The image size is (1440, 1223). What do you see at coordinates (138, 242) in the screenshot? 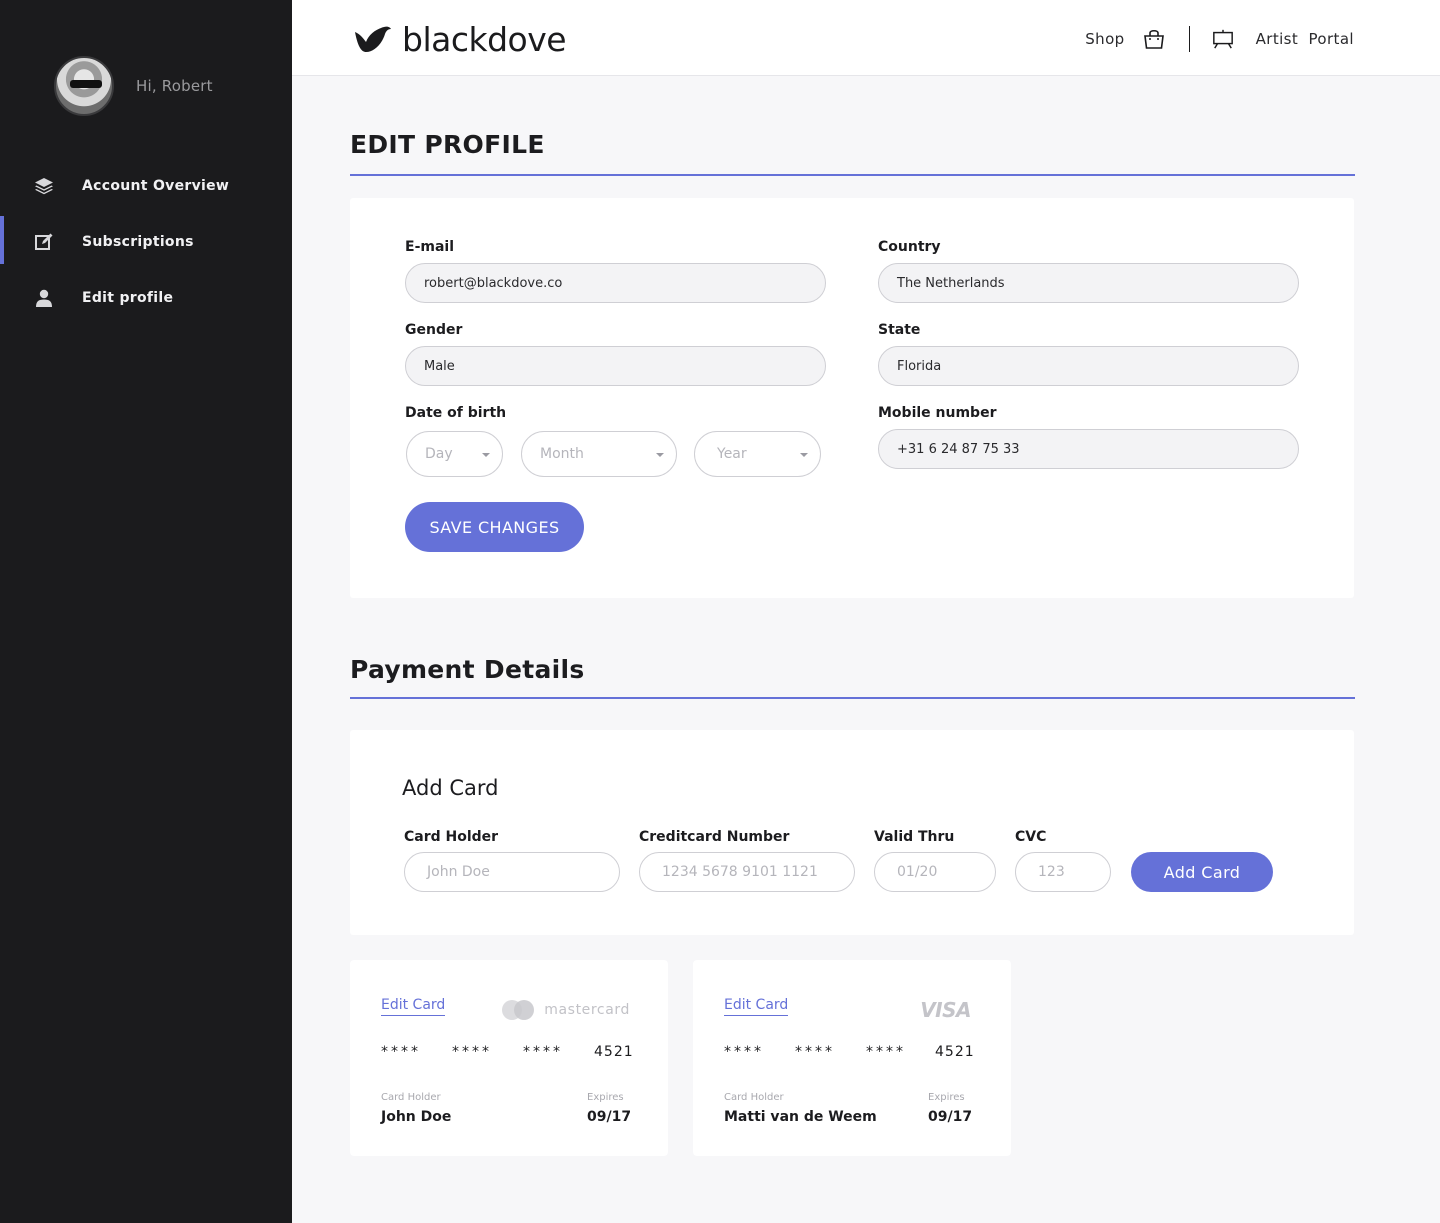
I see `sidebar-item-label: Subscriptions` at bounding box center [138, 242].